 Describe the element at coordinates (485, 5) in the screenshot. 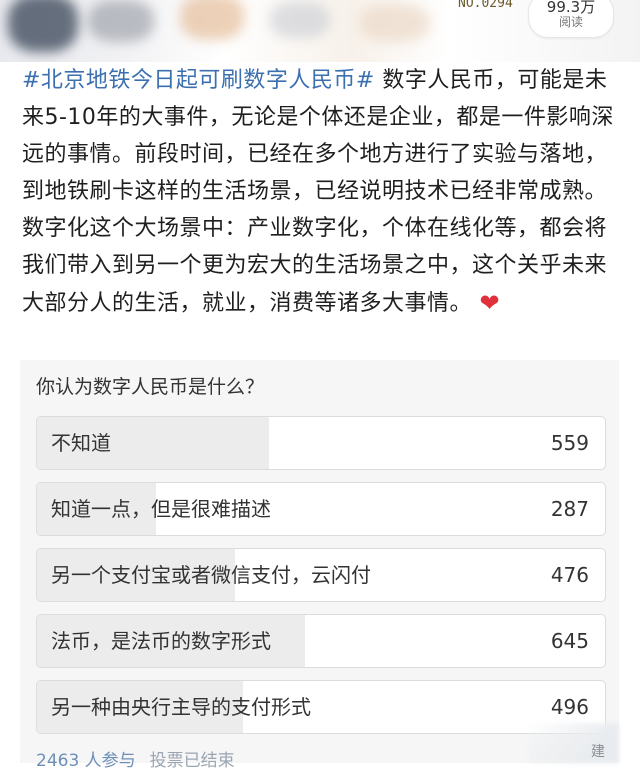

I see `serial-number: NO.0294` at that location.